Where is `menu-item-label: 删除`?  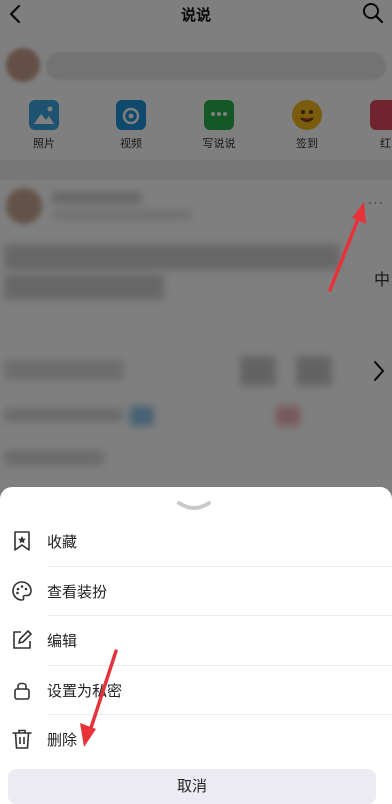
menu-item-label: 删除 is located at coordinates (62, 740).